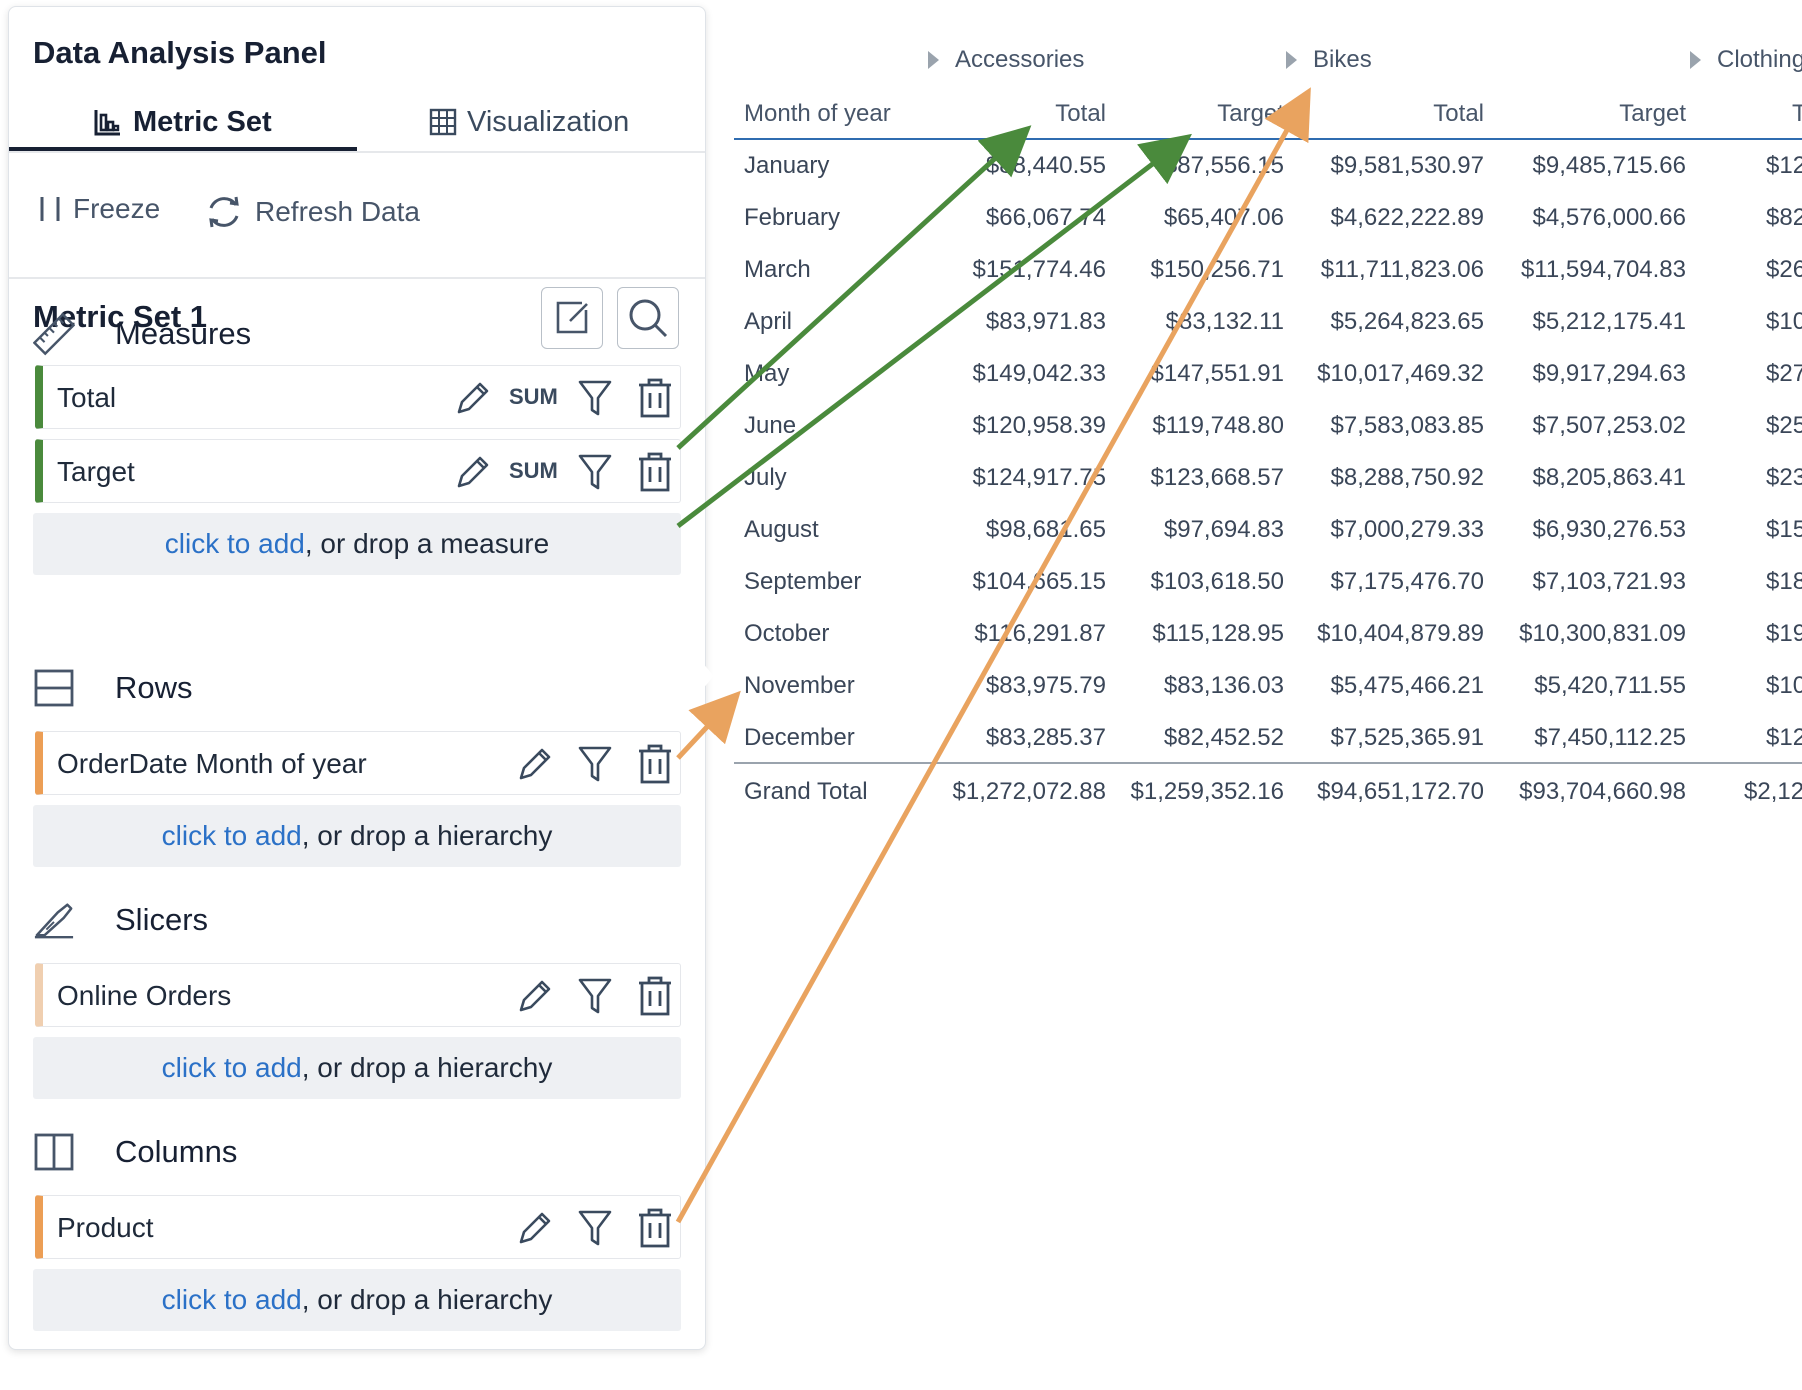 This screenshot has height=1390, width=1802. What do you see at coordinates (54, 1152) in the screenshot?
I see `columns-icon` at bounding box center [54, 1152].